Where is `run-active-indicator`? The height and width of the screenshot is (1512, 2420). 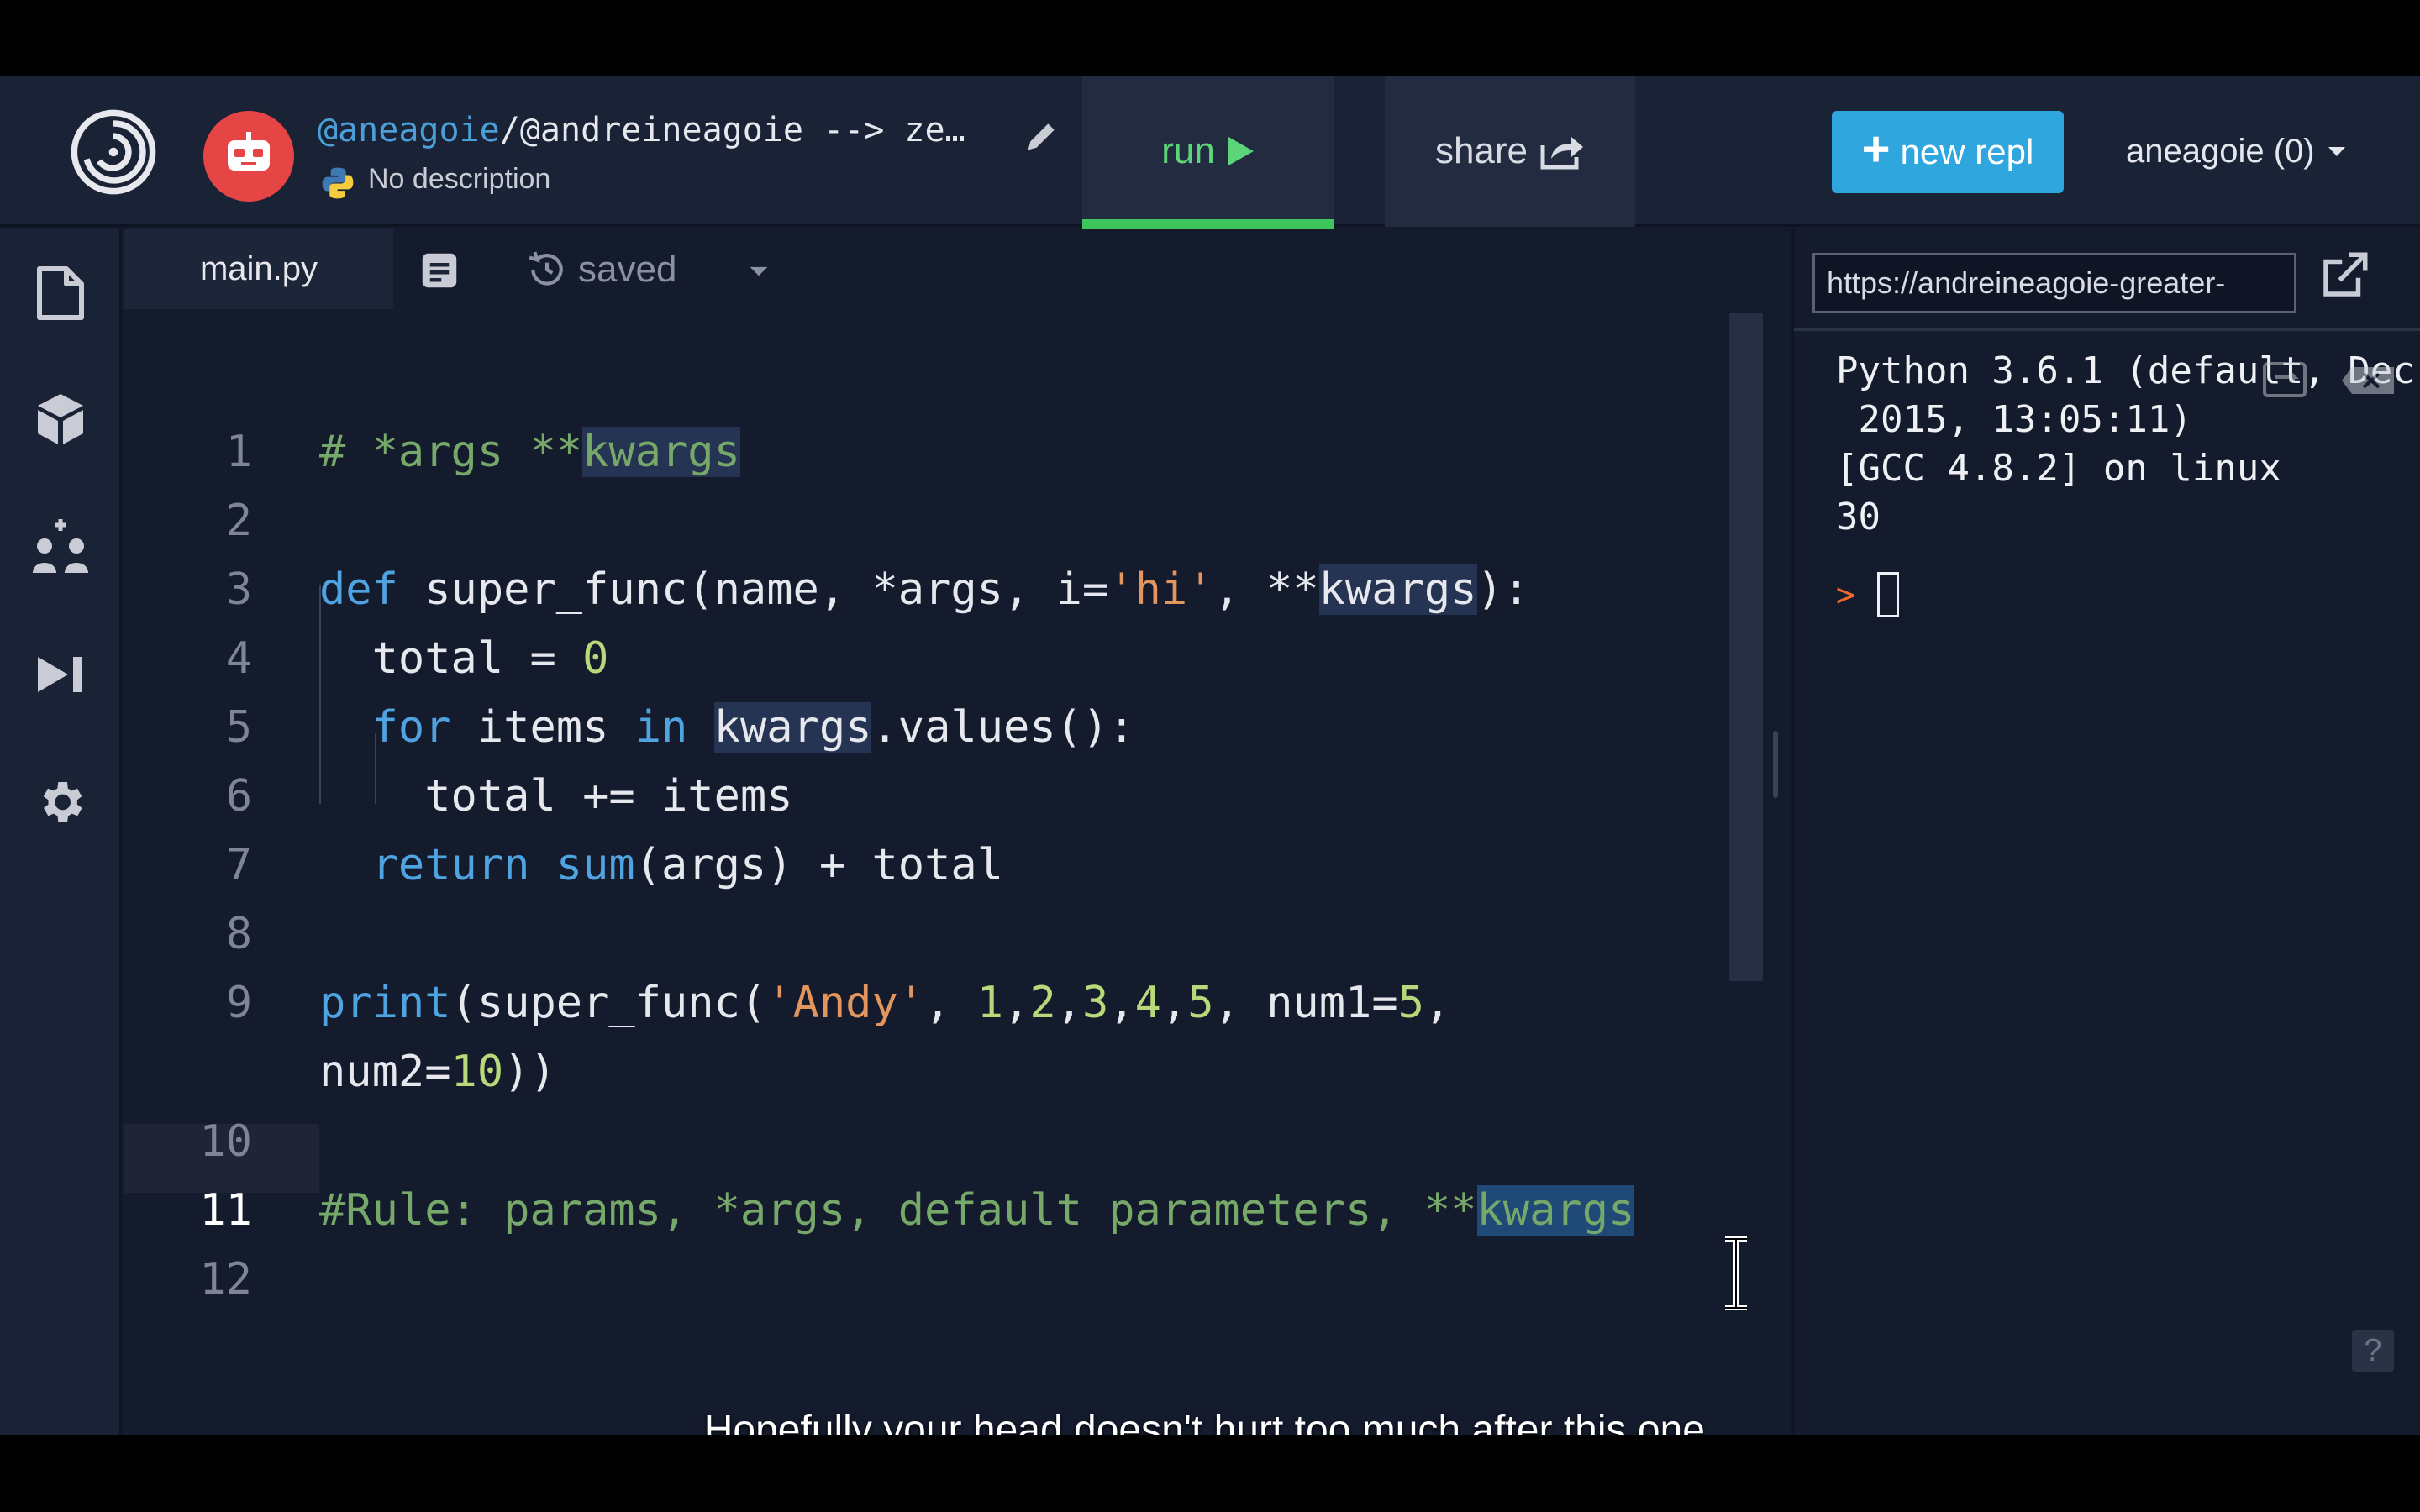
run-active-indicator is located at coordinates (1208, 224).